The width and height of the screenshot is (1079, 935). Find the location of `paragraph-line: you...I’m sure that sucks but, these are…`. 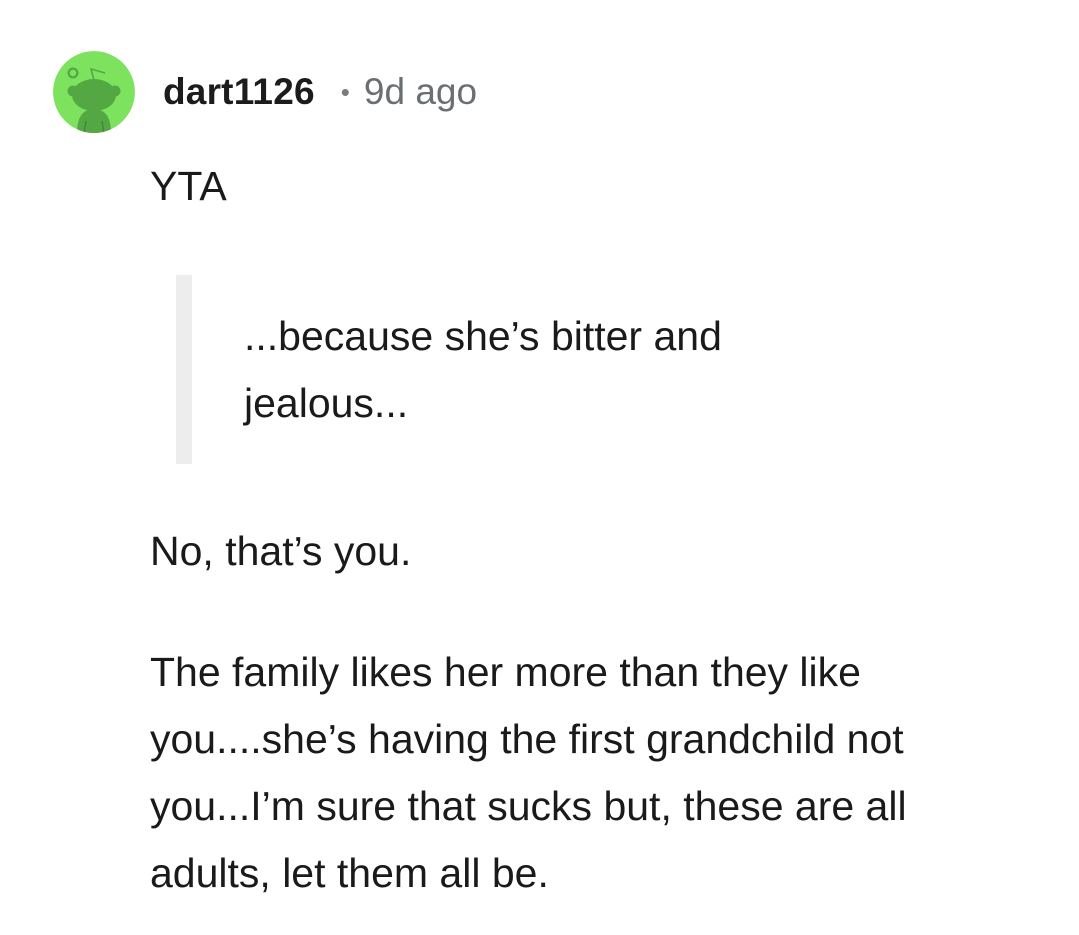

paragraph-line: you...I’m sure that sucks but, these are… is located at coordinates (528, 806).